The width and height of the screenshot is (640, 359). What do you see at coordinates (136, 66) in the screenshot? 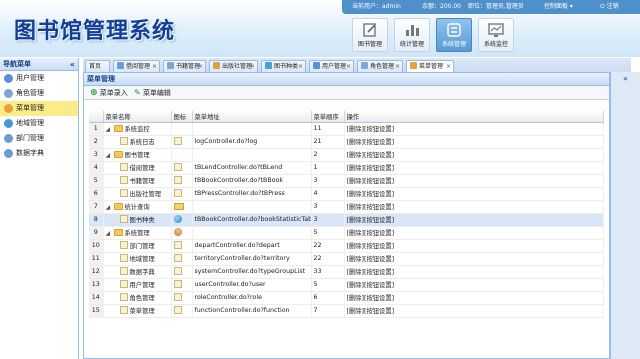
I see `tab-1: 借阅管理 ×` at bounding box center [136, 66].